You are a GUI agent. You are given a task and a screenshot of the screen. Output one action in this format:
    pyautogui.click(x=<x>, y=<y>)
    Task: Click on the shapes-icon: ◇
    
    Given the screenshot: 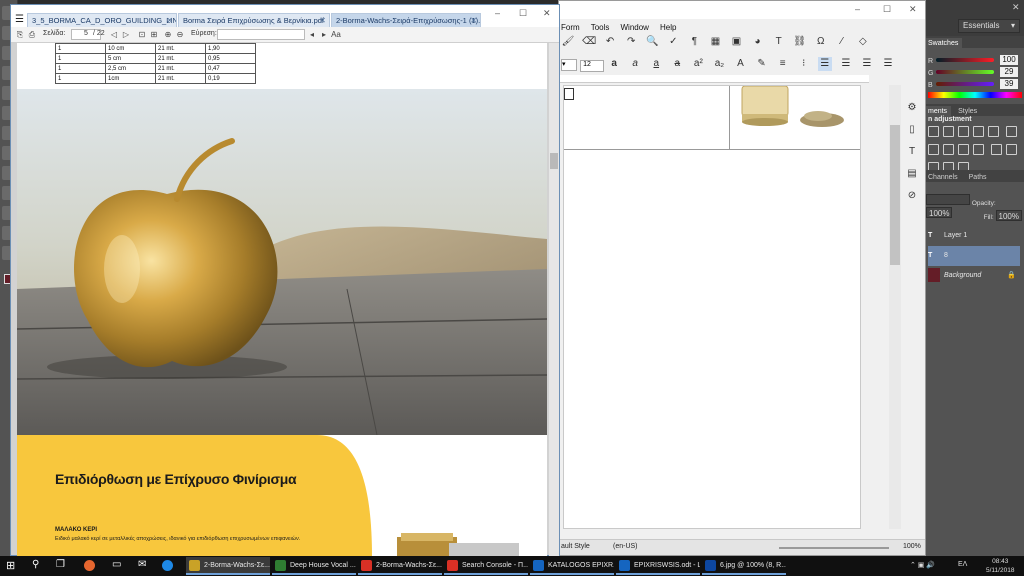 What is the action you would take?
    pyautogui.click(x=863, y=42)
    